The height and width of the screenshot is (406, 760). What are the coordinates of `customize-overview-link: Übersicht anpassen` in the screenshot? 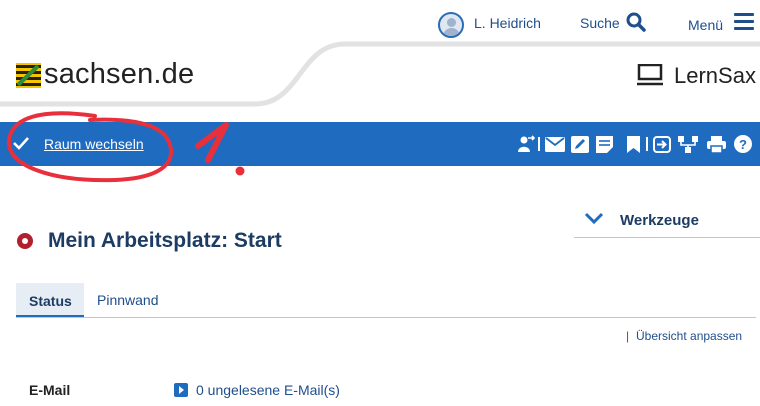 It's located at (689, 336).